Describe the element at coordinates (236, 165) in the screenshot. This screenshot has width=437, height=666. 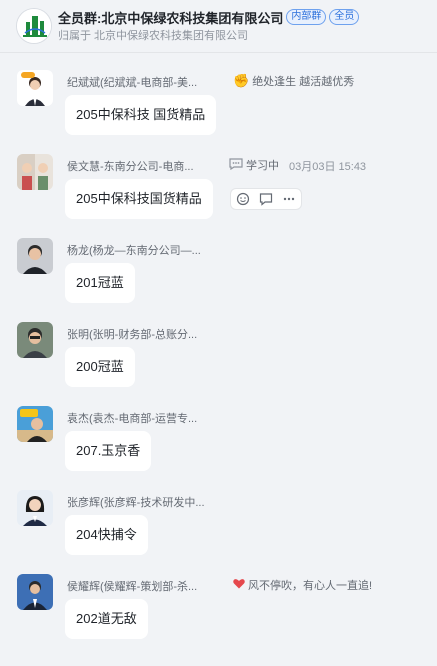
I see `chat-bubble-icon` at that location.